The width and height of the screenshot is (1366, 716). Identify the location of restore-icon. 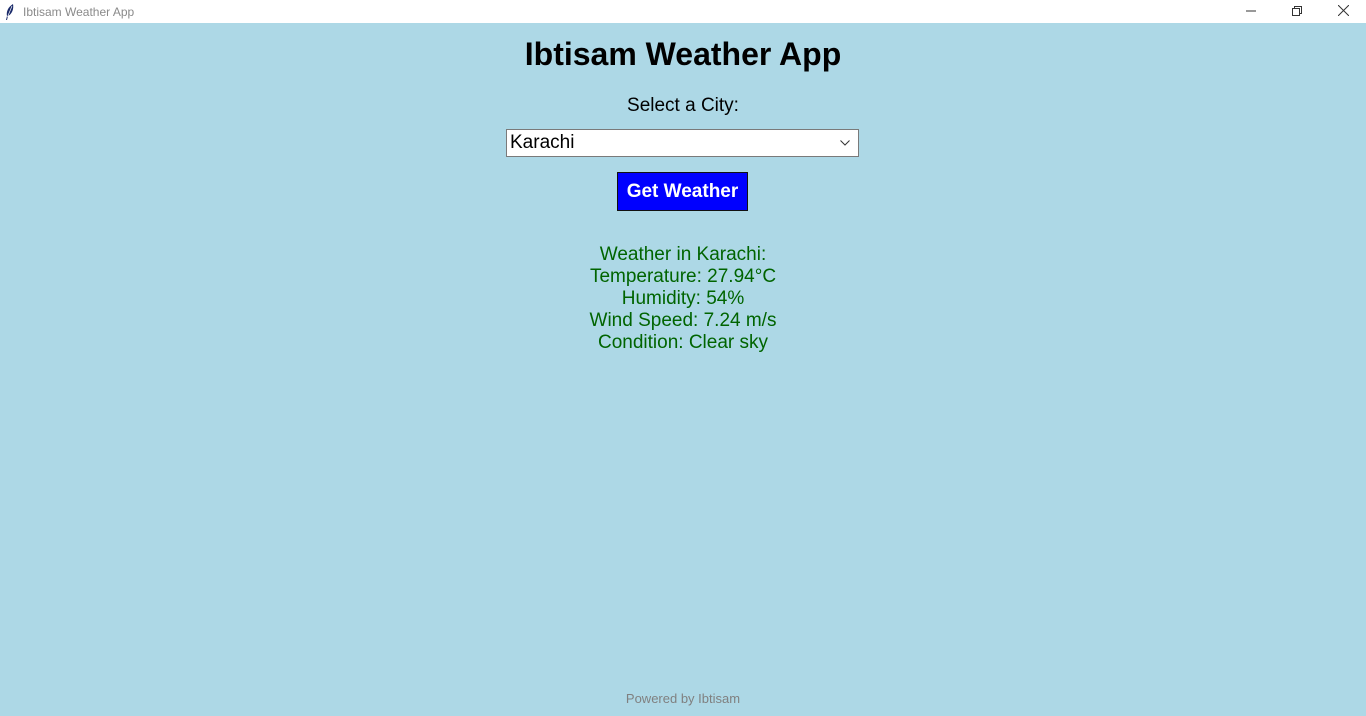
(1297, 12).